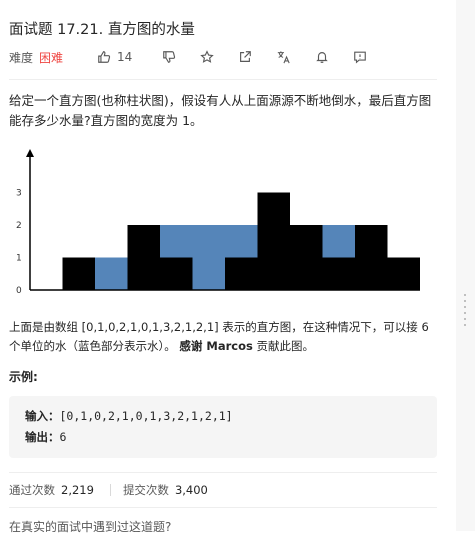 This screenshot has width=475, height=535. What do you see at coordinates (223, 427) in the screenshot?
I see `example-code-block: 输入：[0,1,0,2,1,0,1,3,2,1,2,1] 输出：6` at bounding box center [223, 427].